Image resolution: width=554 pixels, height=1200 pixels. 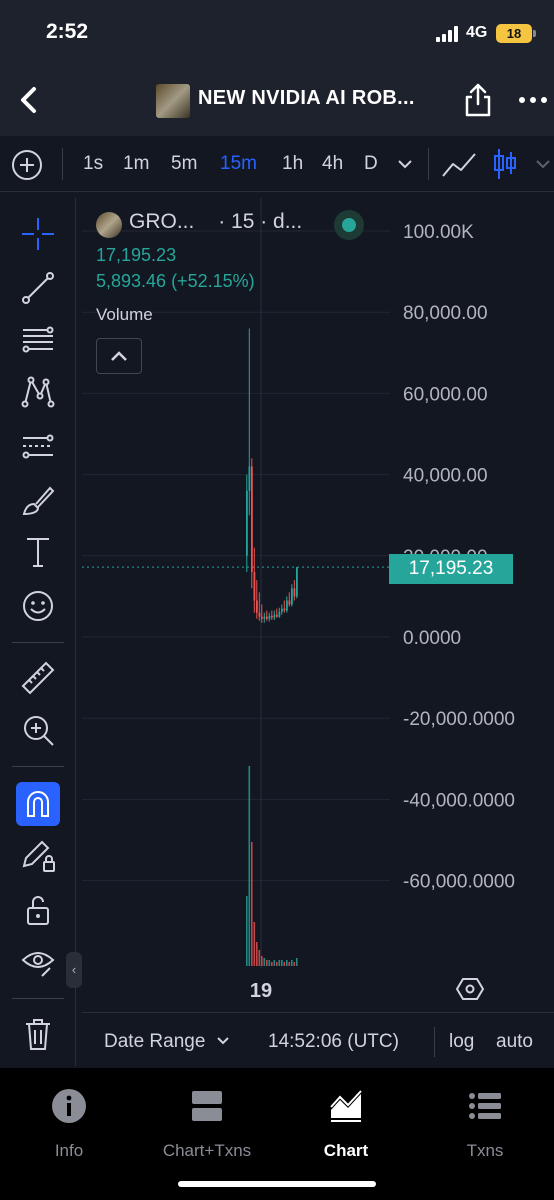 I want to click on text-icon, so click(x=38, y=552).